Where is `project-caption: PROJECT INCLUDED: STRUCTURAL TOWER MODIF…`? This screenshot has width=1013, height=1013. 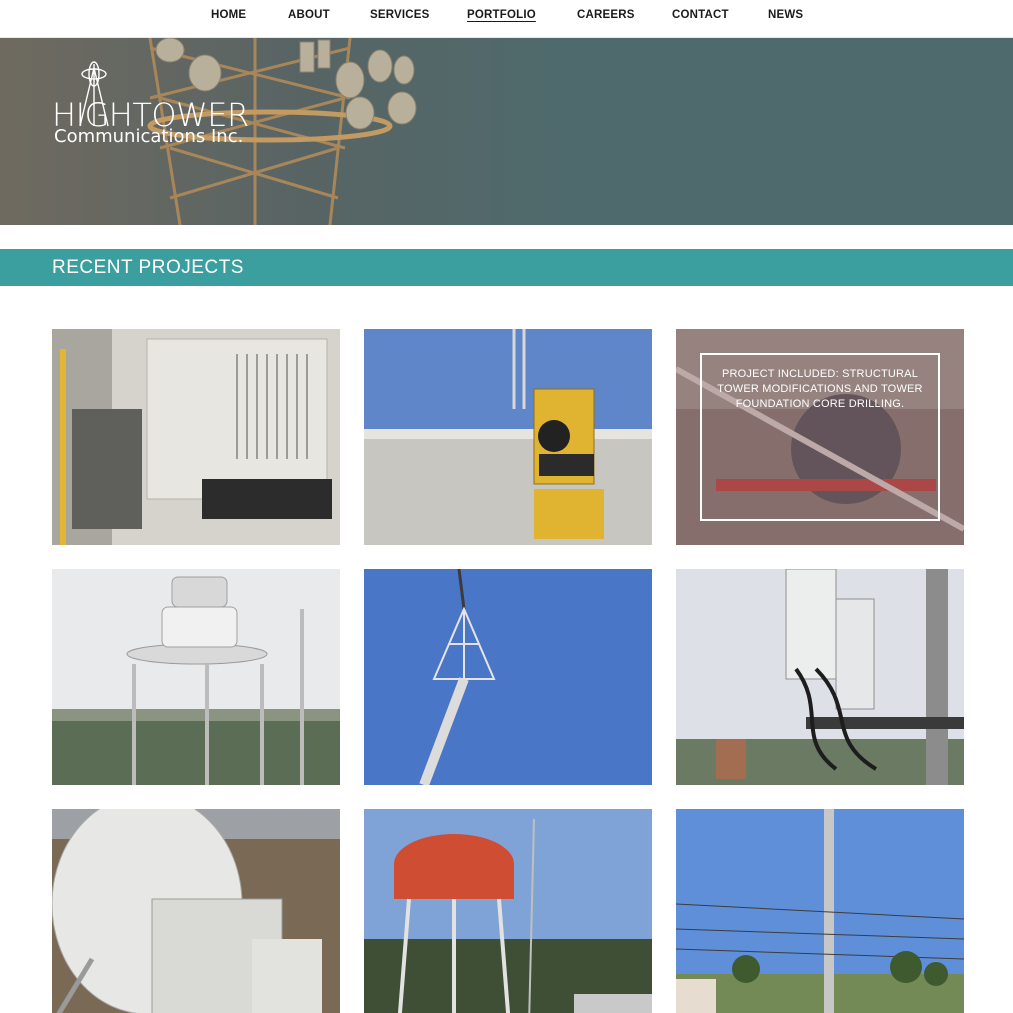
project-caption: PROJECT INCLUDED: STRUCTURAL TOWER MODIF… is located at coordinates (820, 389).